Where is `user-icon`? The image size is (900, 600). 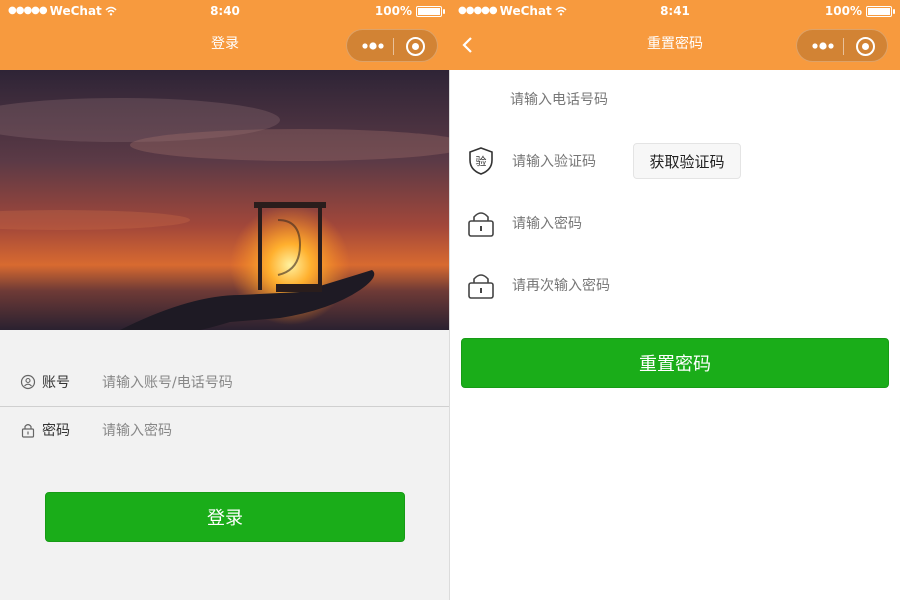
user-icon is located at coordinates (28, 382).